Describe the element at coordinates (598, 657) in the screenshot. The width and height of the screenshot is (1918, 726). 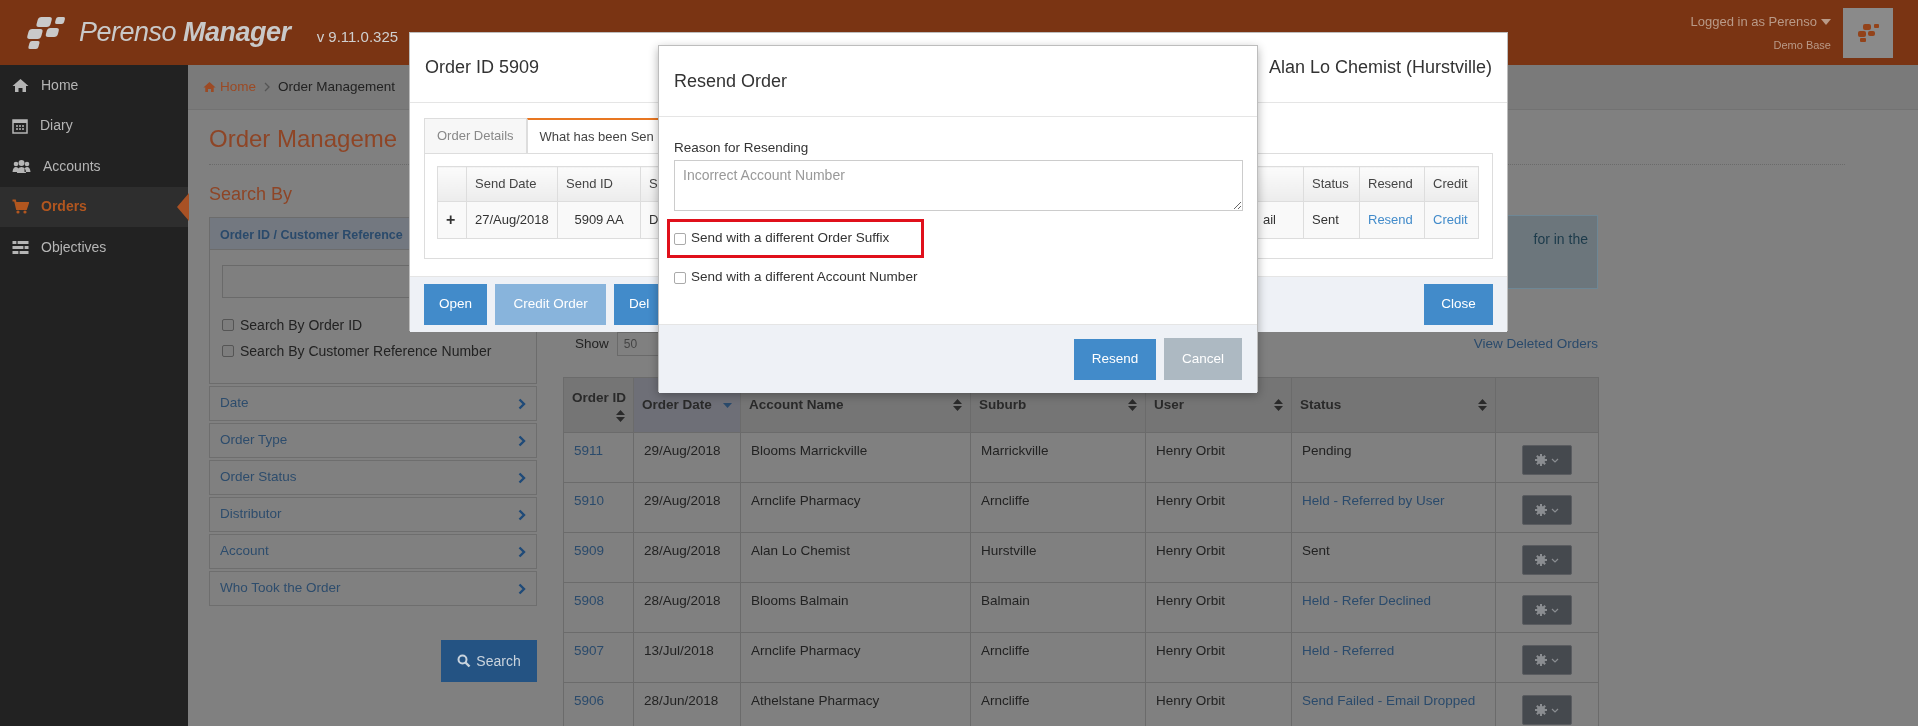
I see `order-link: 5907` at that location.